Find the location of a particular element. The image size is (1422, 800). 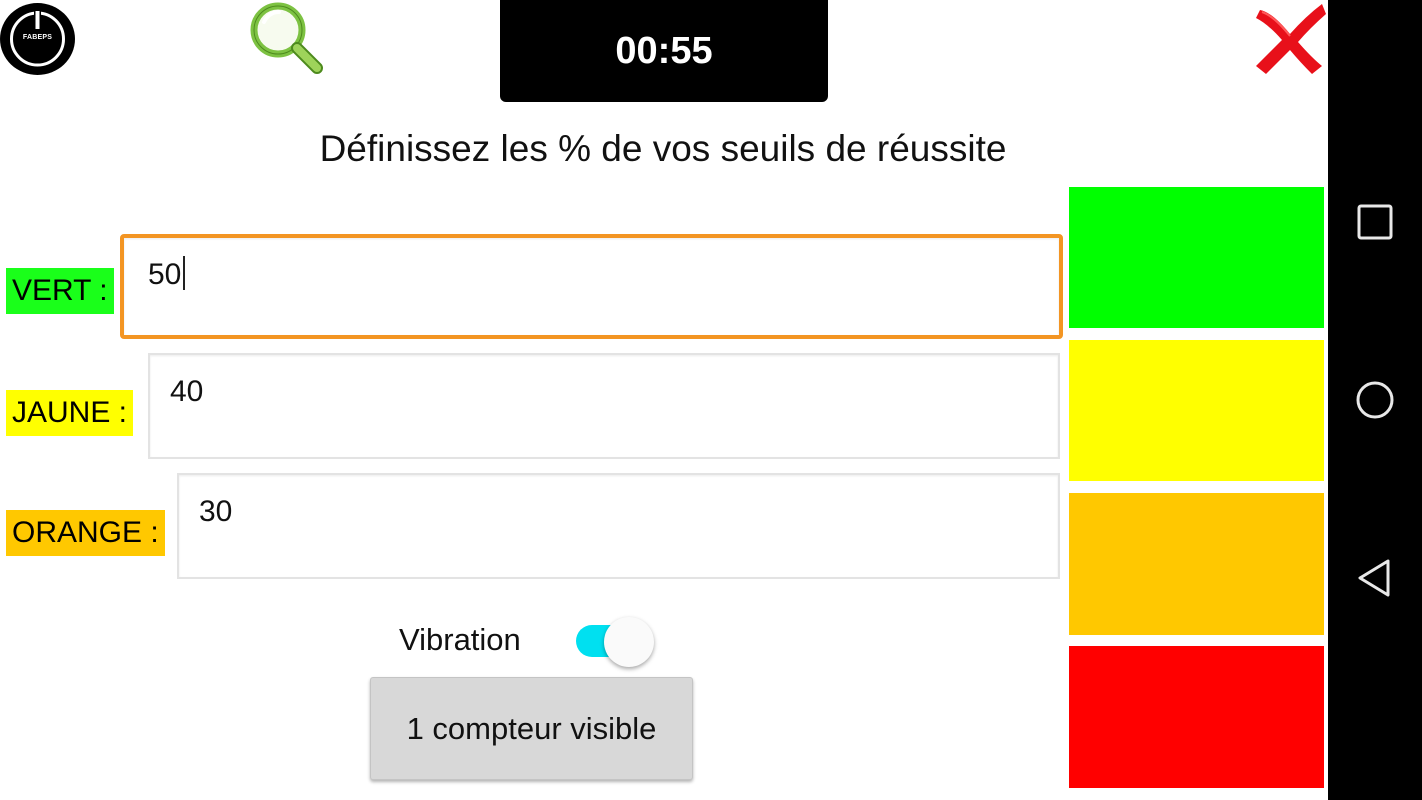

timer-value: 00:55 is located at coordinates (664, 50).